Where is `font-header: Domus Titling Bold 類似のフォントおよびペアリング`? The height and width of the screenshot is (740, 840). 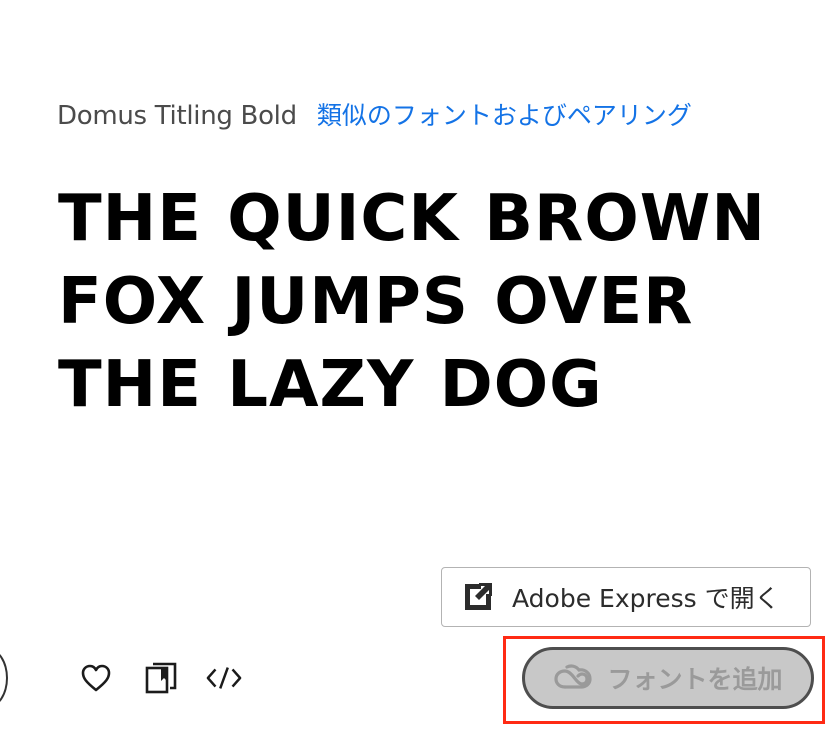
font-header: Domus Titling Bold 類似のフォントおよびペアリング is located at coordinates (374, 114).